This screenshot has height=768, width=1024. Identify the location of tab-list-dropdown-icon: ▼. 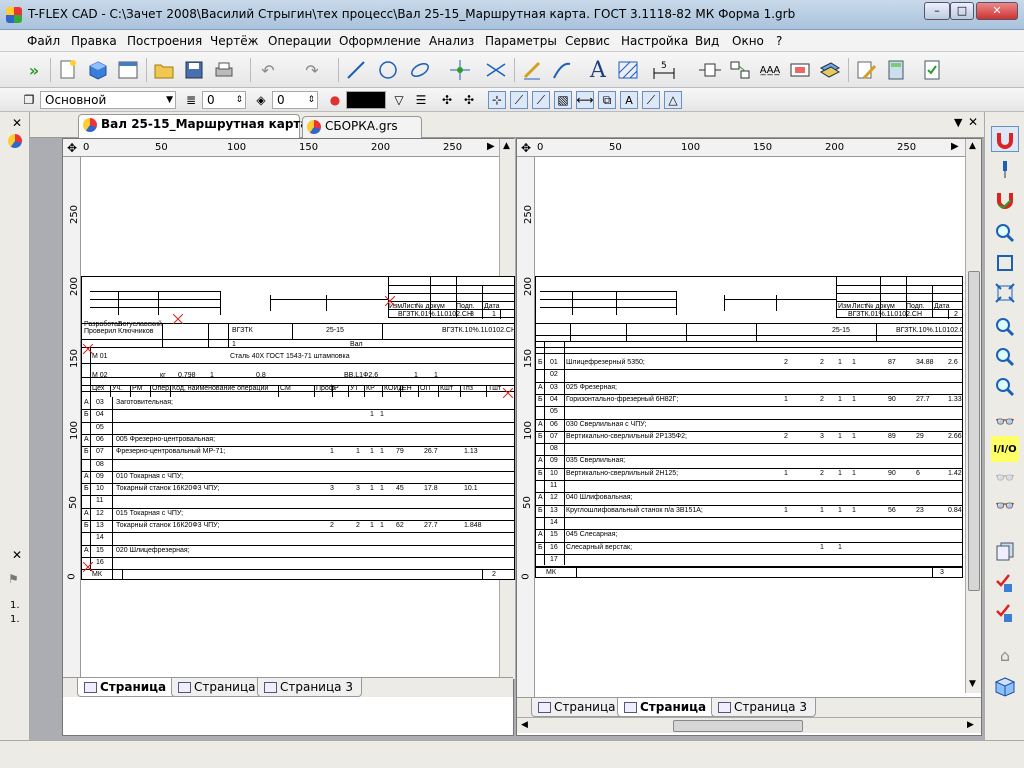
(958, 122).